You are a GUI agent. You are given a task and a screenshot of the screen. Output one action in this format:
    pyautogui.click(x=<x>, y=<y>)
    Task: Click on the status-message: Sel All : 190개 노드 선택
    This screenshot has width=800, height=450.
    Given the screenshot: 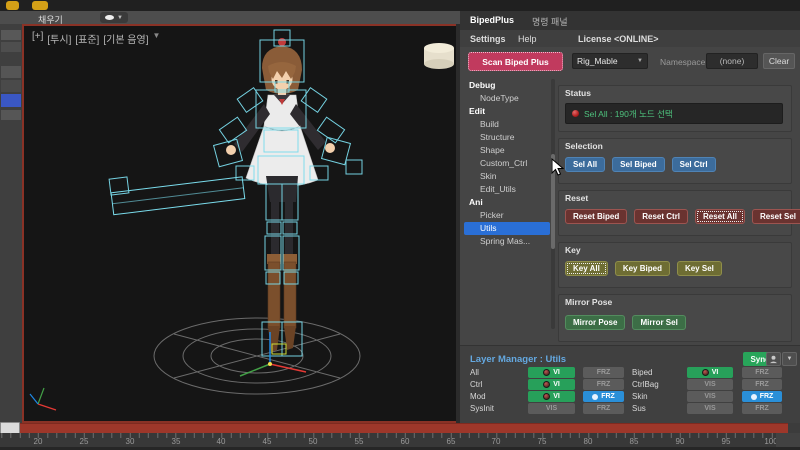 What is the action you would take?
    pyautogui.click(x=628, y=113)
    